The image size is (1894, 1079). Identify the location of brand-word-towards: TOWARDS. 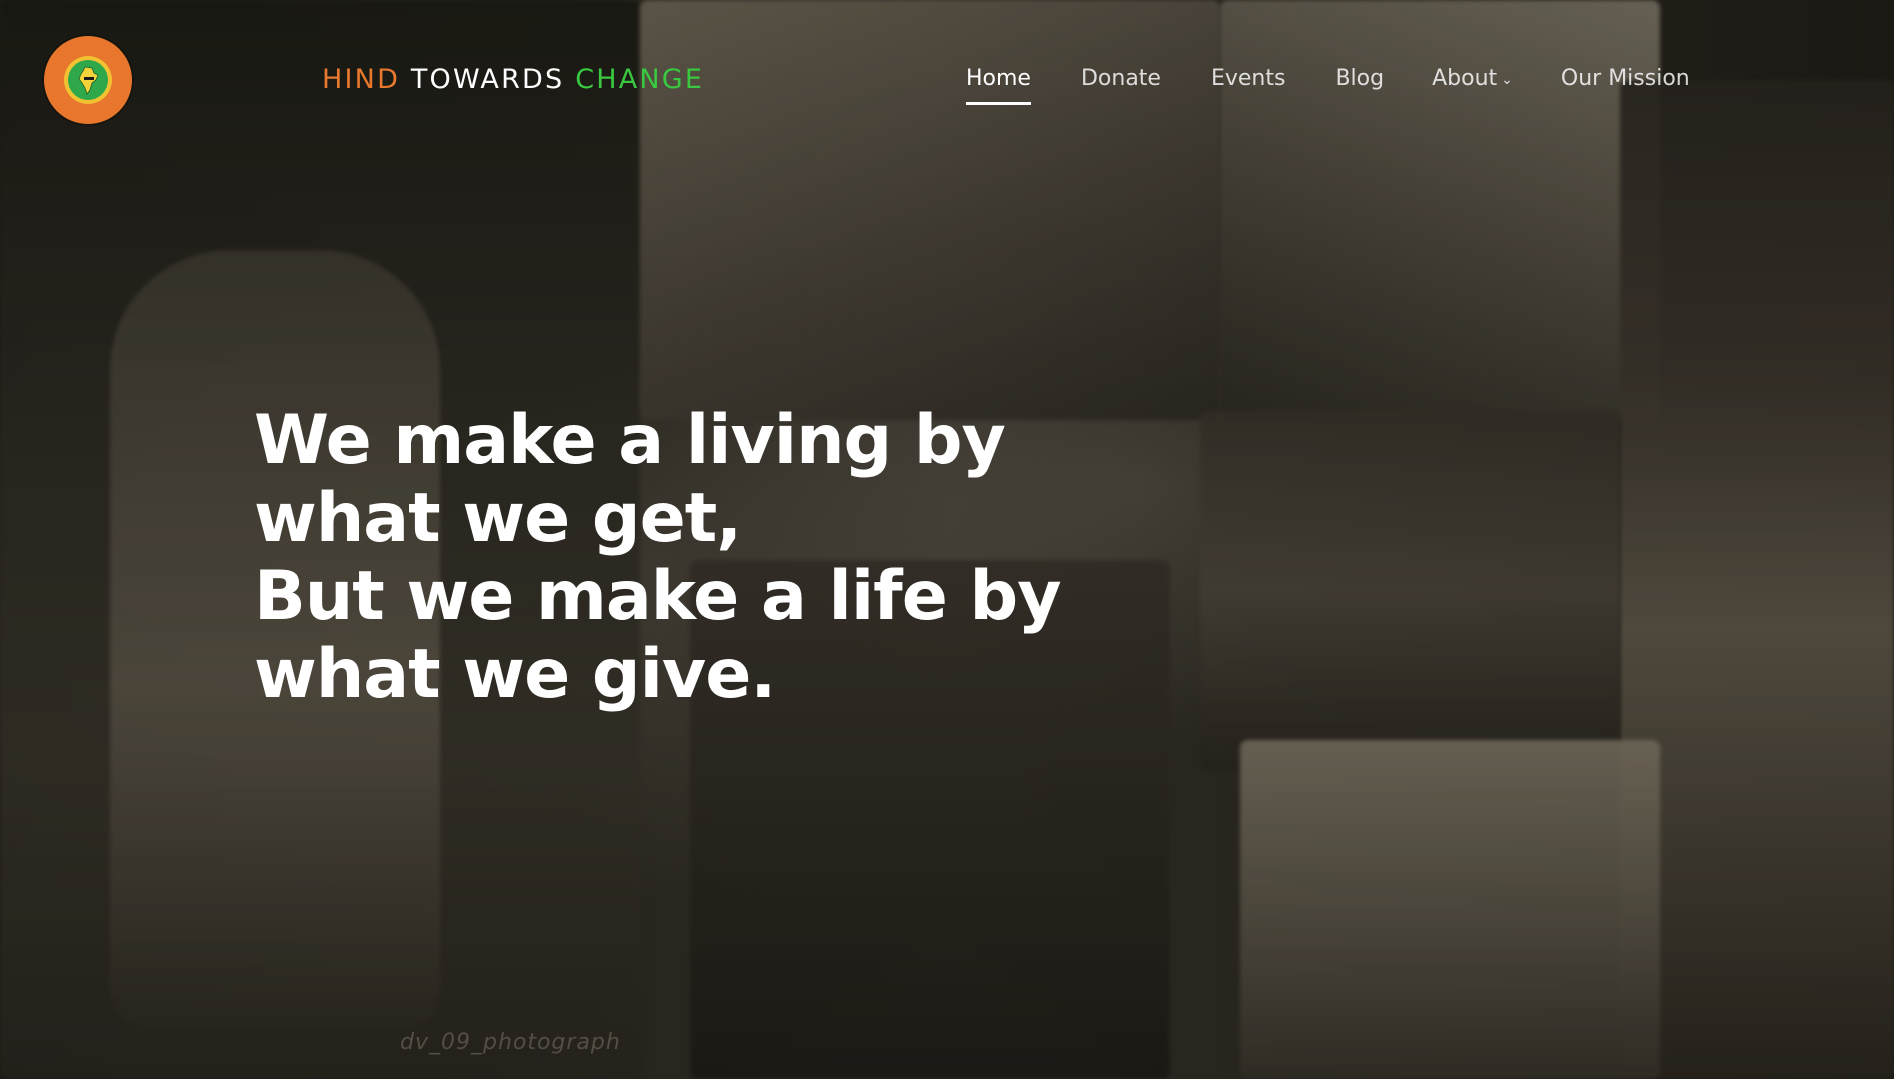
(487, 79).